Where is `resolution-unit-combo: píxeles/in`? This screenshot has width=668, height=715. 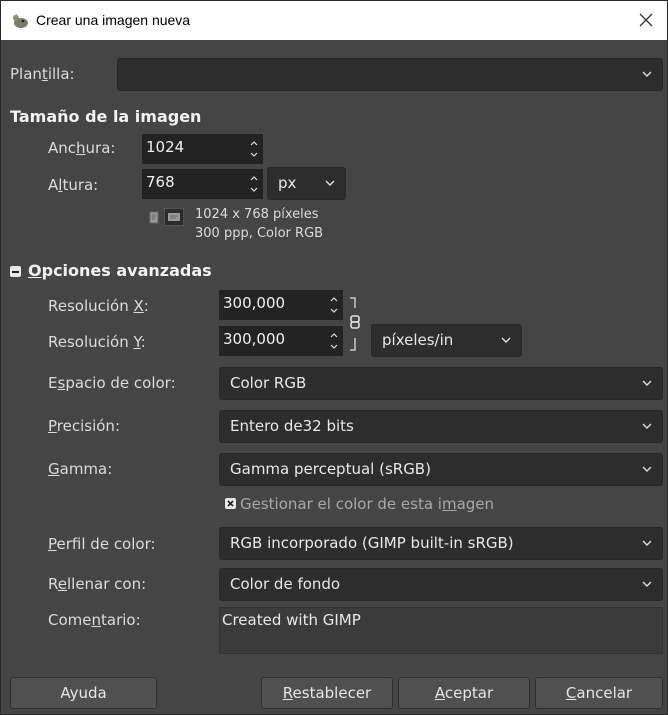
resolution-unit-combo: píxeles/in is located at coordinates (446, 340).